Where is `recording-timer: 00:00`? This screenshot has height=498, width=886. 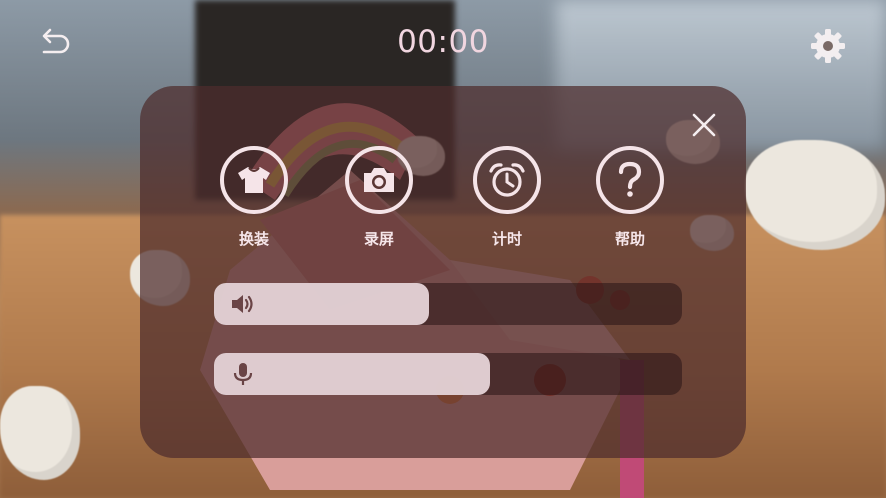
recording-timer: 00:00 is located at coordinates (443, 42).